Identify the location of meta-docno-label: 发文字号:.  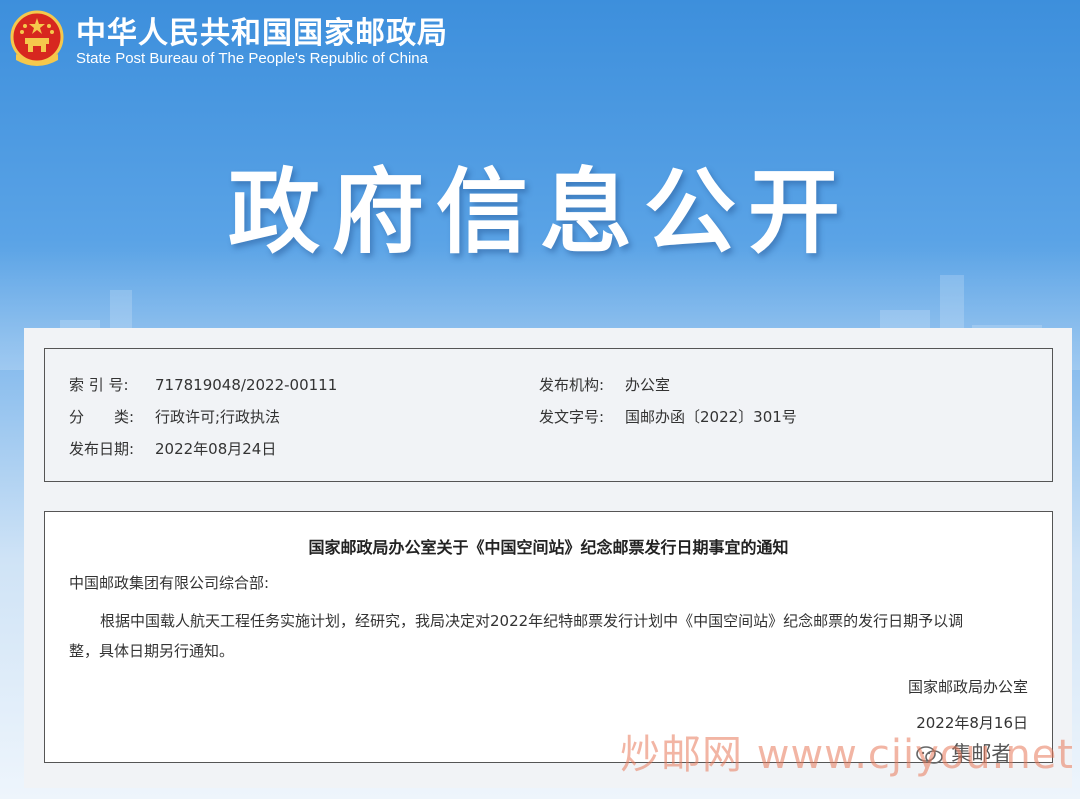
(572, 417).